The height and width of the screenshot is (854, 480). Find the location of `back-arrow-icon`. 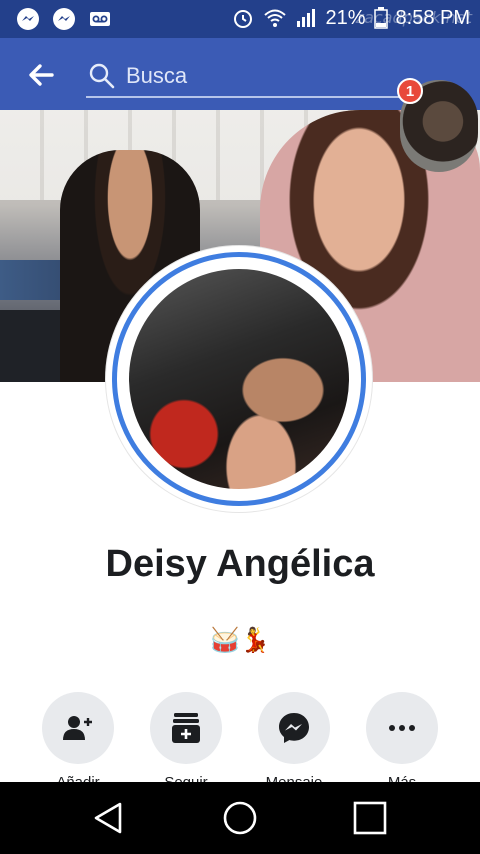

back-arrow-icon is located at coordinates (41, 75).